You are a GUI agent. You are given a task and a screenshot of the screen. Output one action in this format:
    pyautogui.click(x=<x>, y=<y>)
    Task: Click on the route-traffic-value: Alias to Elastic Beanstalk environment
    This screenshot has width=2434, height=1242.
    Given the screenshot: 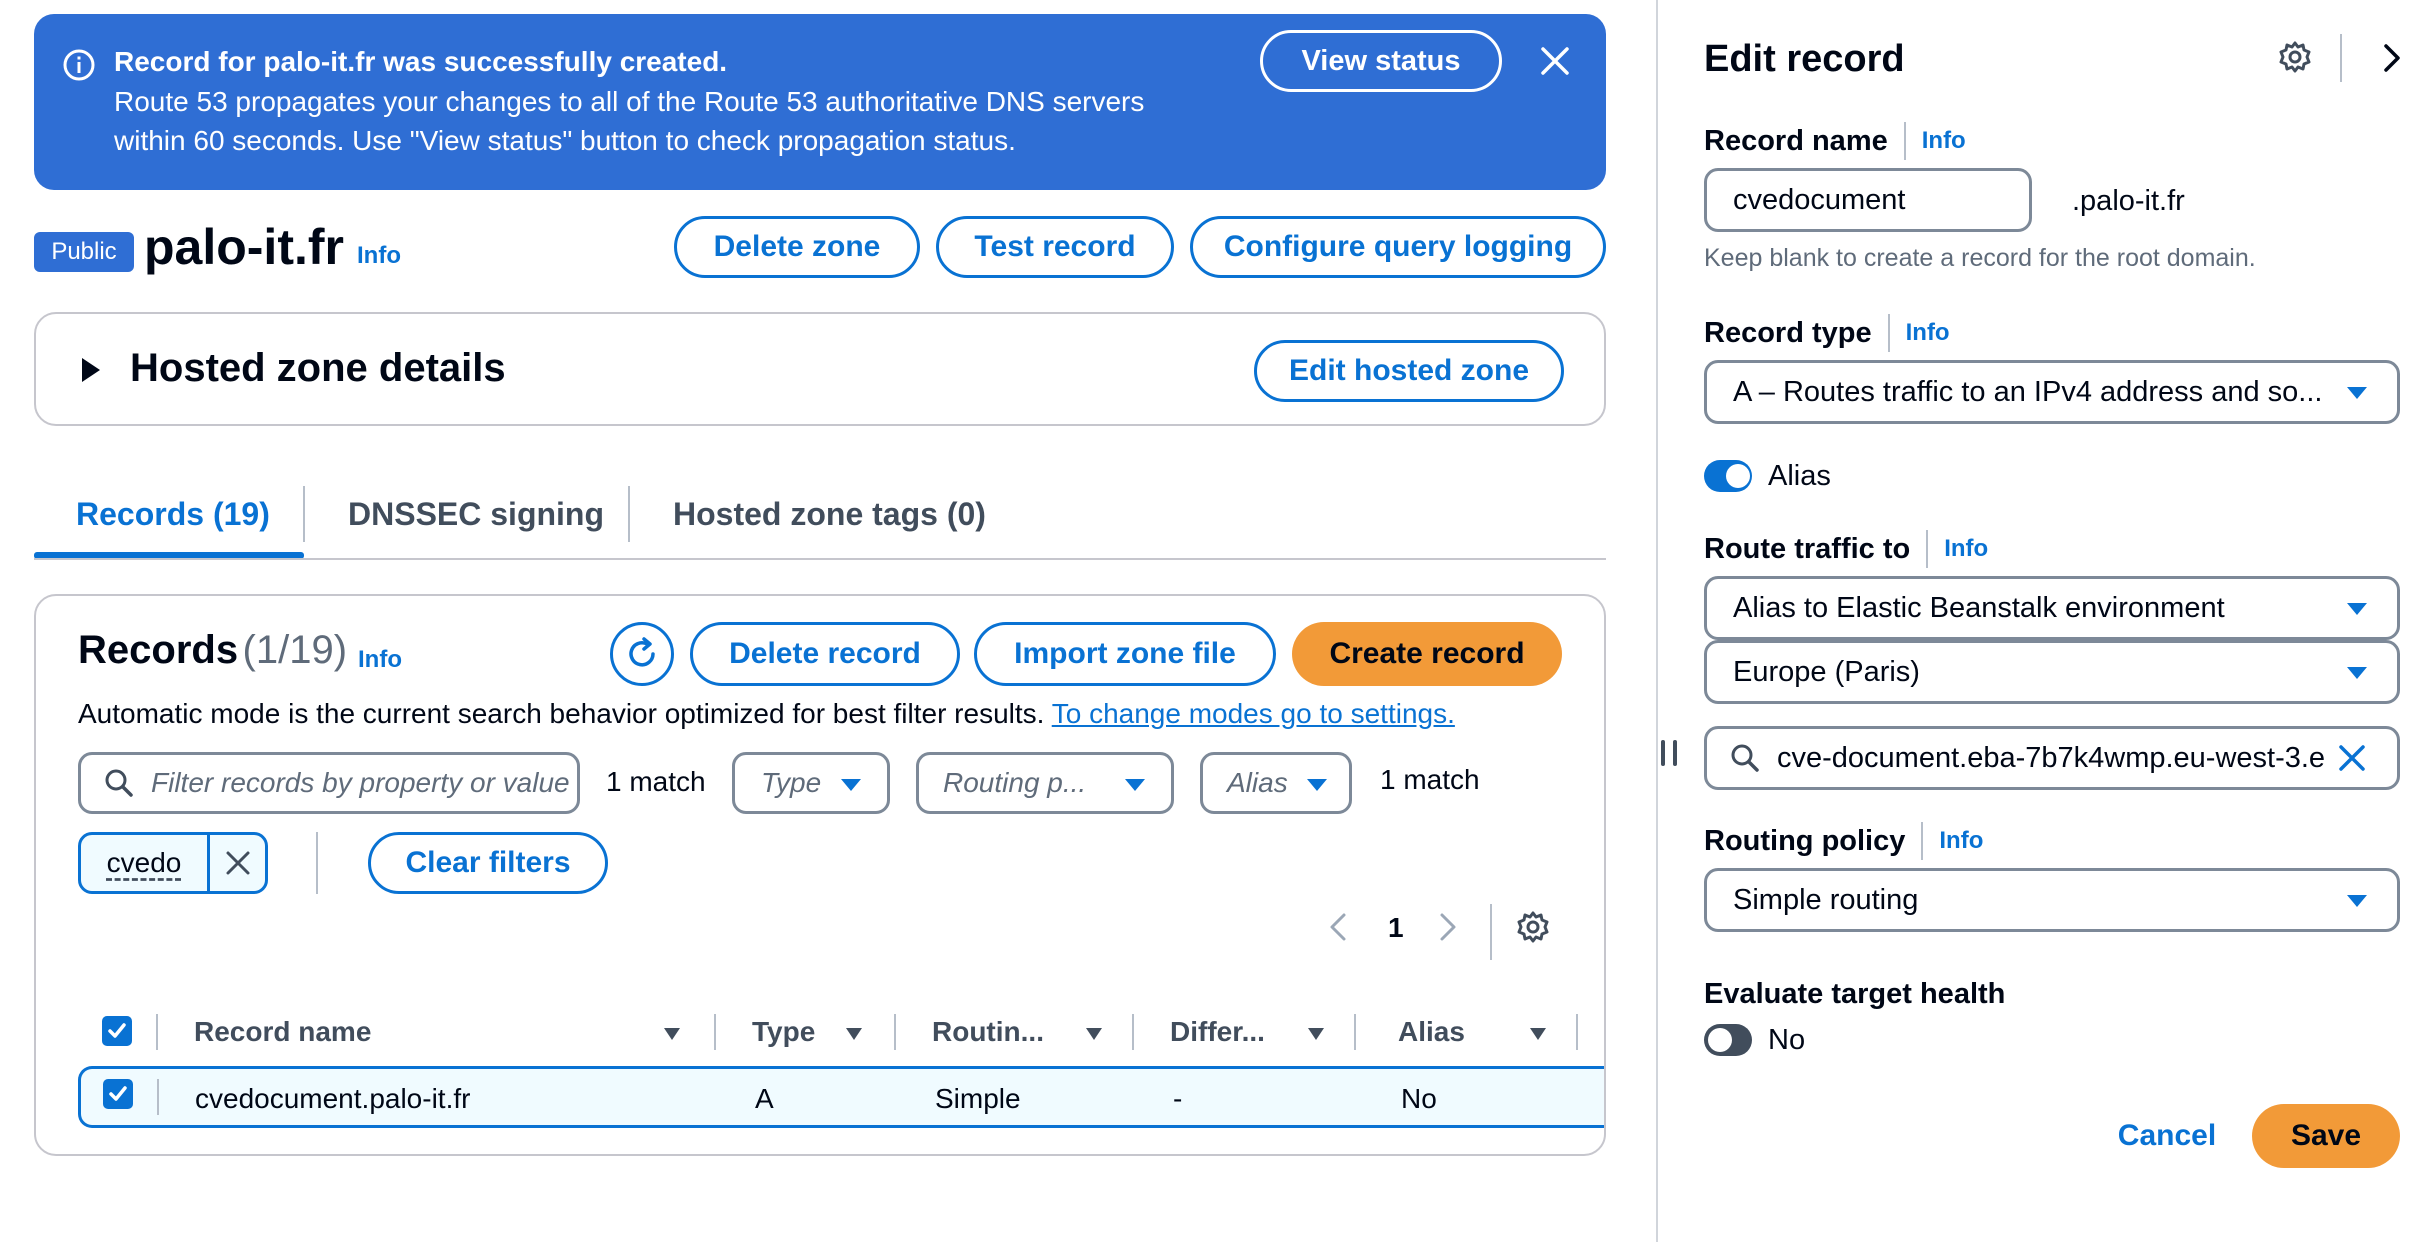 What is the action you would take?
    pyautogui.click(x=1979, y=607)
    